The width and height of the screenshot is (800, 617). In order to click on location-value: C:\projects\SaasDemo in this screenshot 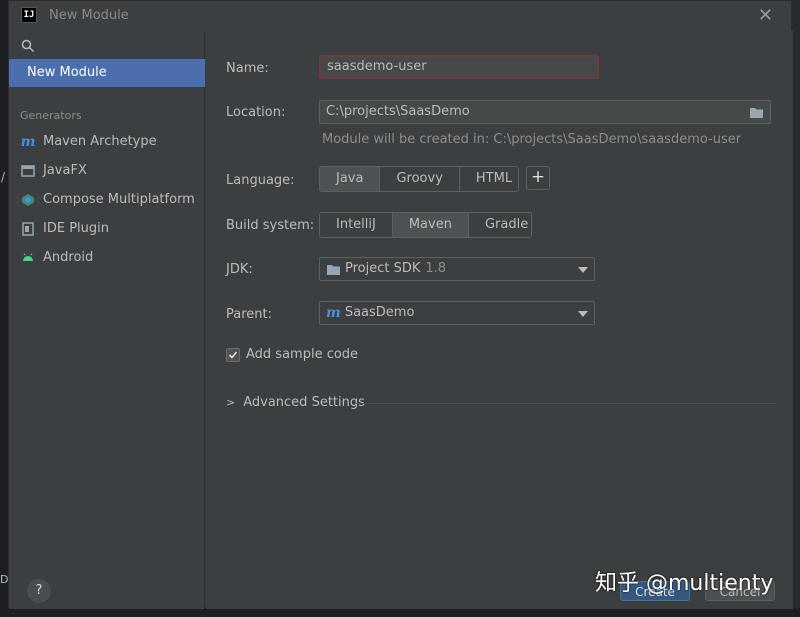, I will do `click(398, 111)`.